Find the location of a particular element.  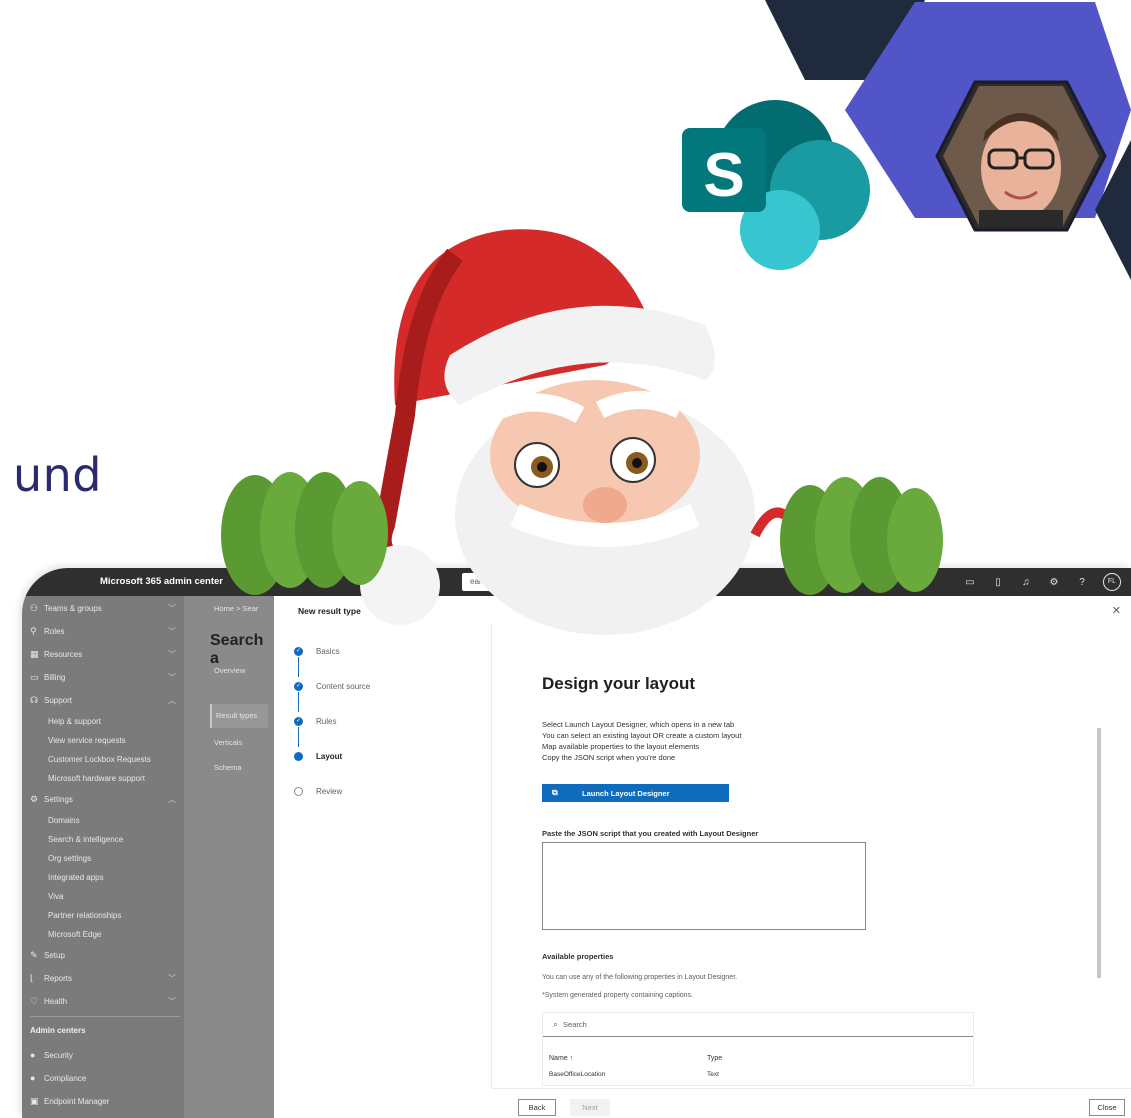

roles-icon: ⚲ is located at coordinates (33, 630).